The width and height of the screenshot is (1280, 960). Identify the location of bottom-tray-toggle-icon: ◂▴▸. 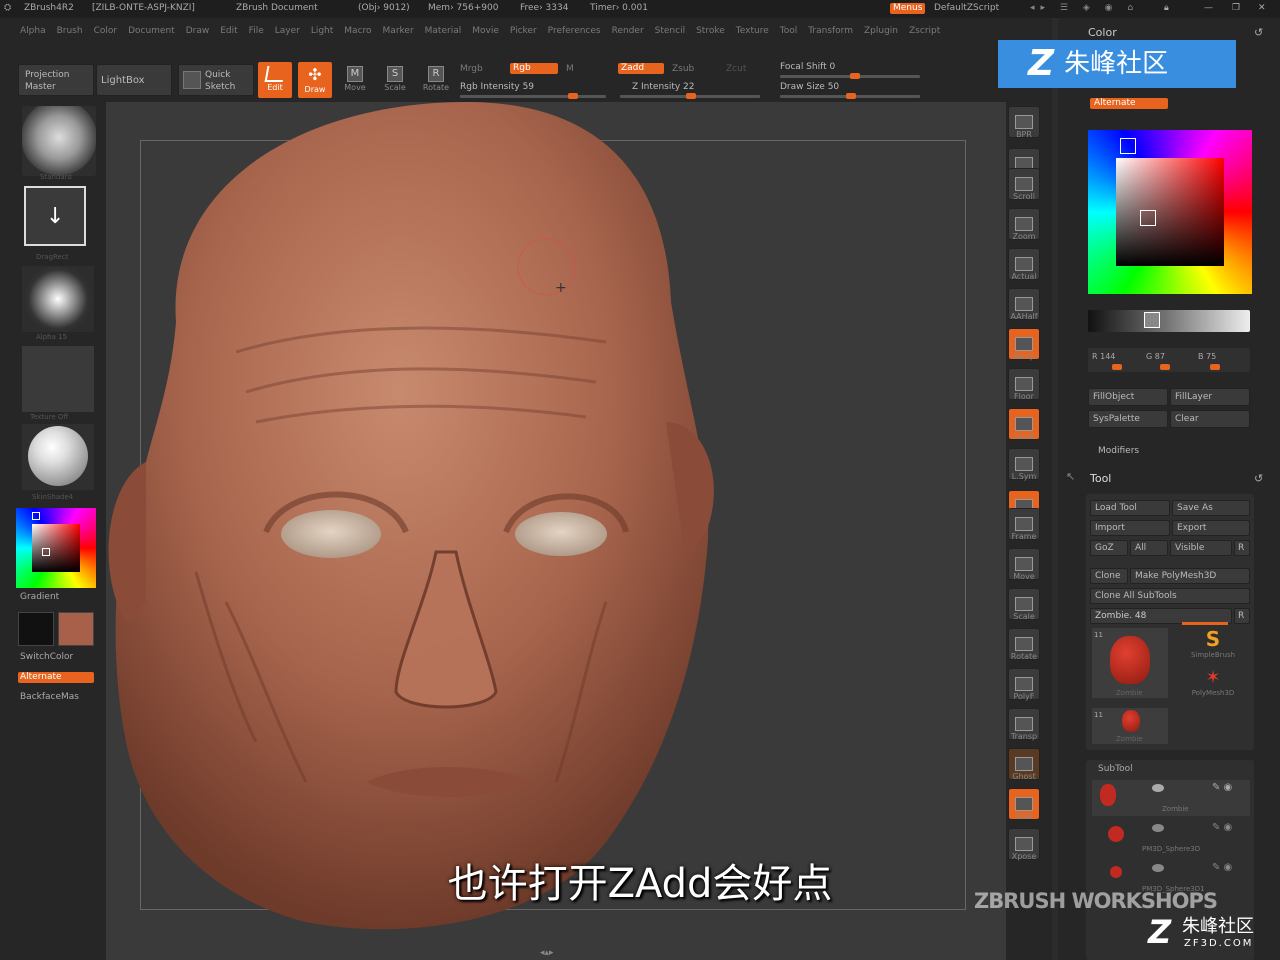
(547, 953).